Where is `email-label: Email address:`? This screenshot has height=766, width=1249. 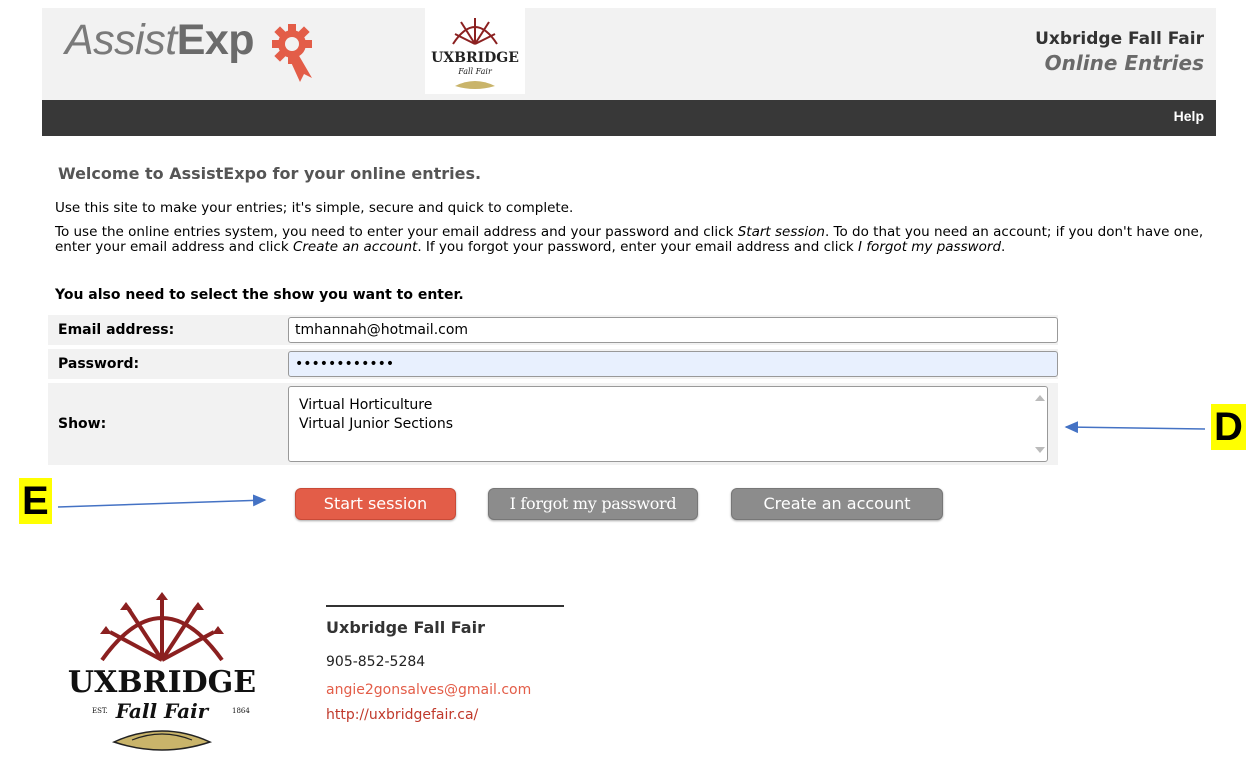 email-label: Email address: is located at coordinates (116, 330).